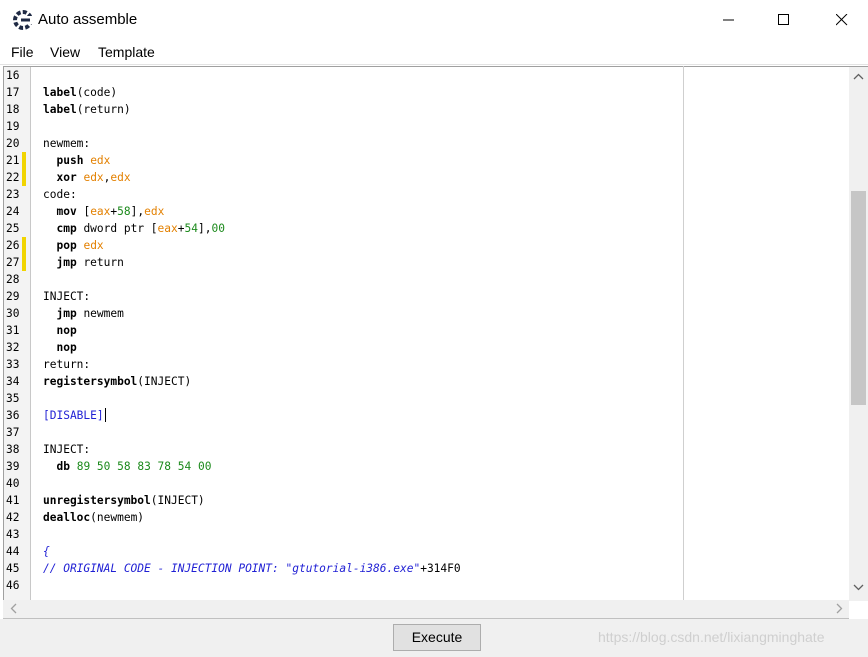  Describe the element at coordinates (124, 500) in the screenshot. I see `code-text: unregistersymbol(INJECT)` at that location.